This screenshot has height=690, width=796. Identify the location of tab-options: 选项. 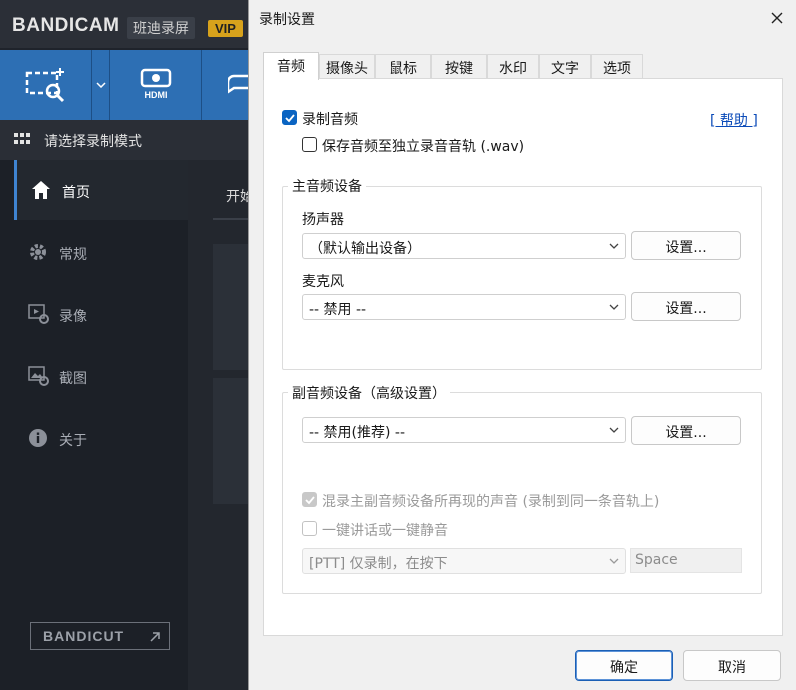
(617, 66).